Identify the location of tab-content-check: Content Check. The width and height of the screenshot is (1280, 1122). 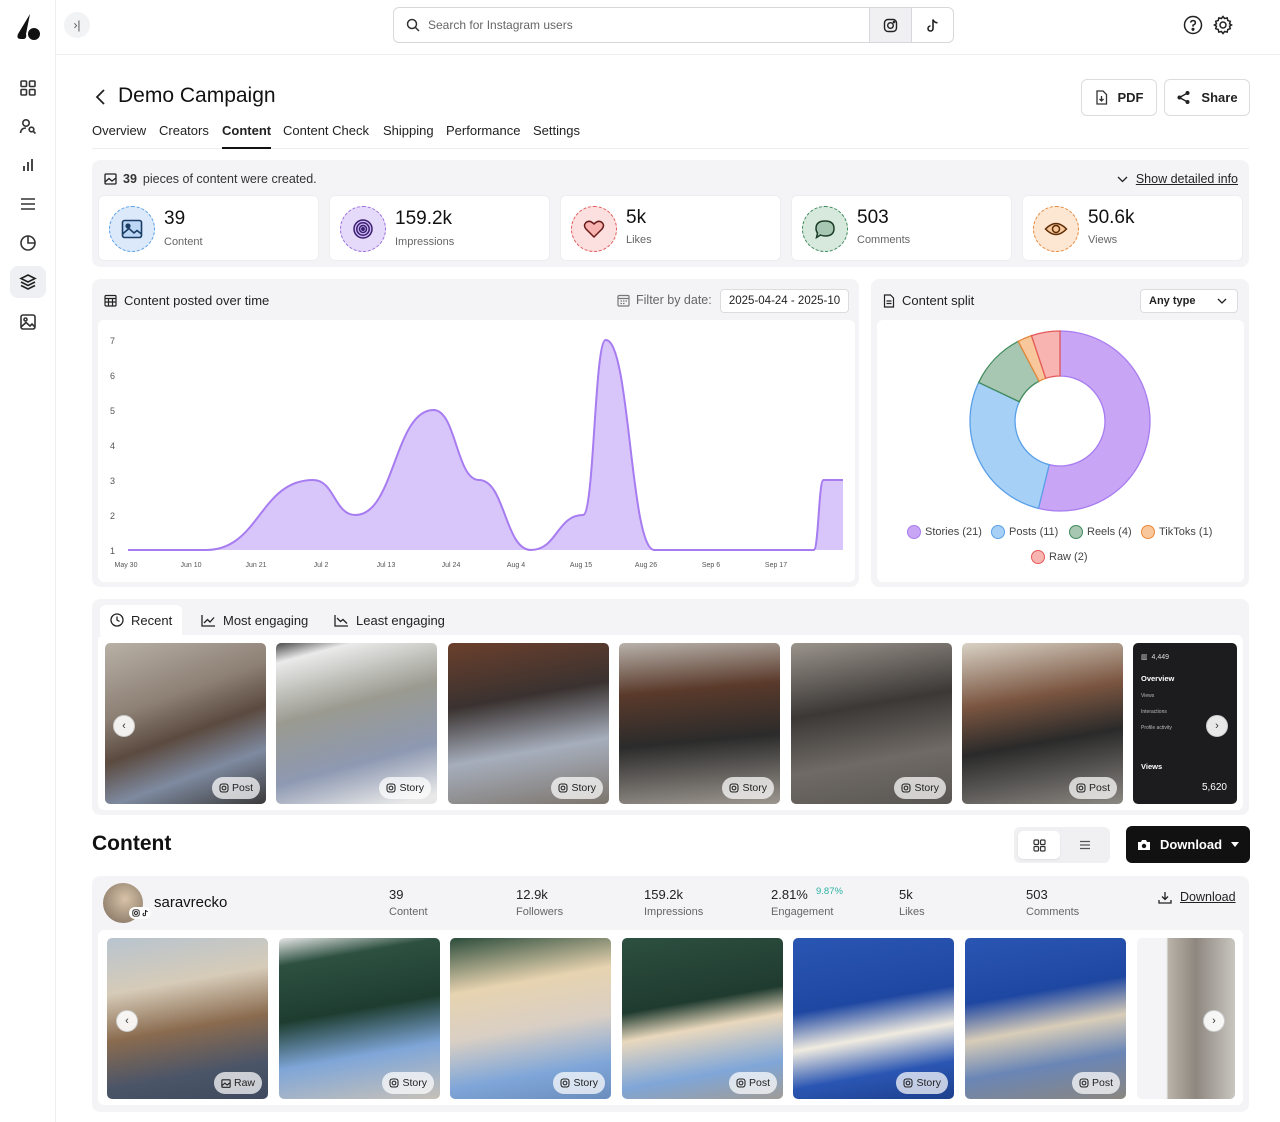
(326, 136).